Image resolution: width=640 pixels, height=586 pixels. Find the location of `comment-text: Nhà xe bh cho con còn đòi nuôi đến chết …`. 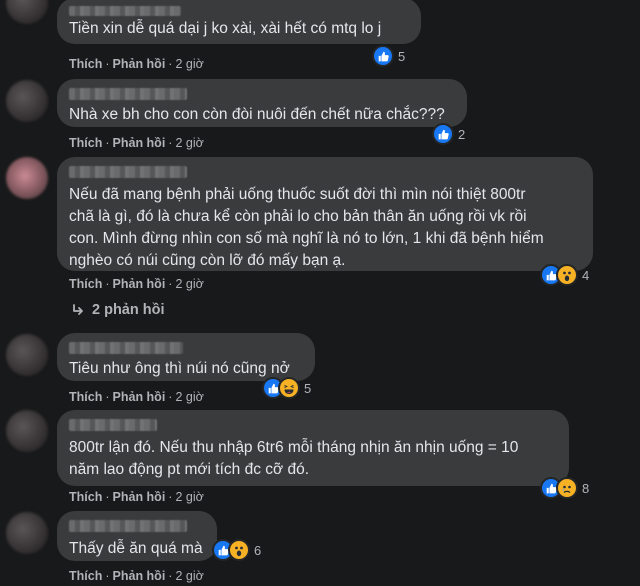

comment-text: Nhà xe bh cho con còn đòi nuôi đến chết … is located at coordinates (257, 114).